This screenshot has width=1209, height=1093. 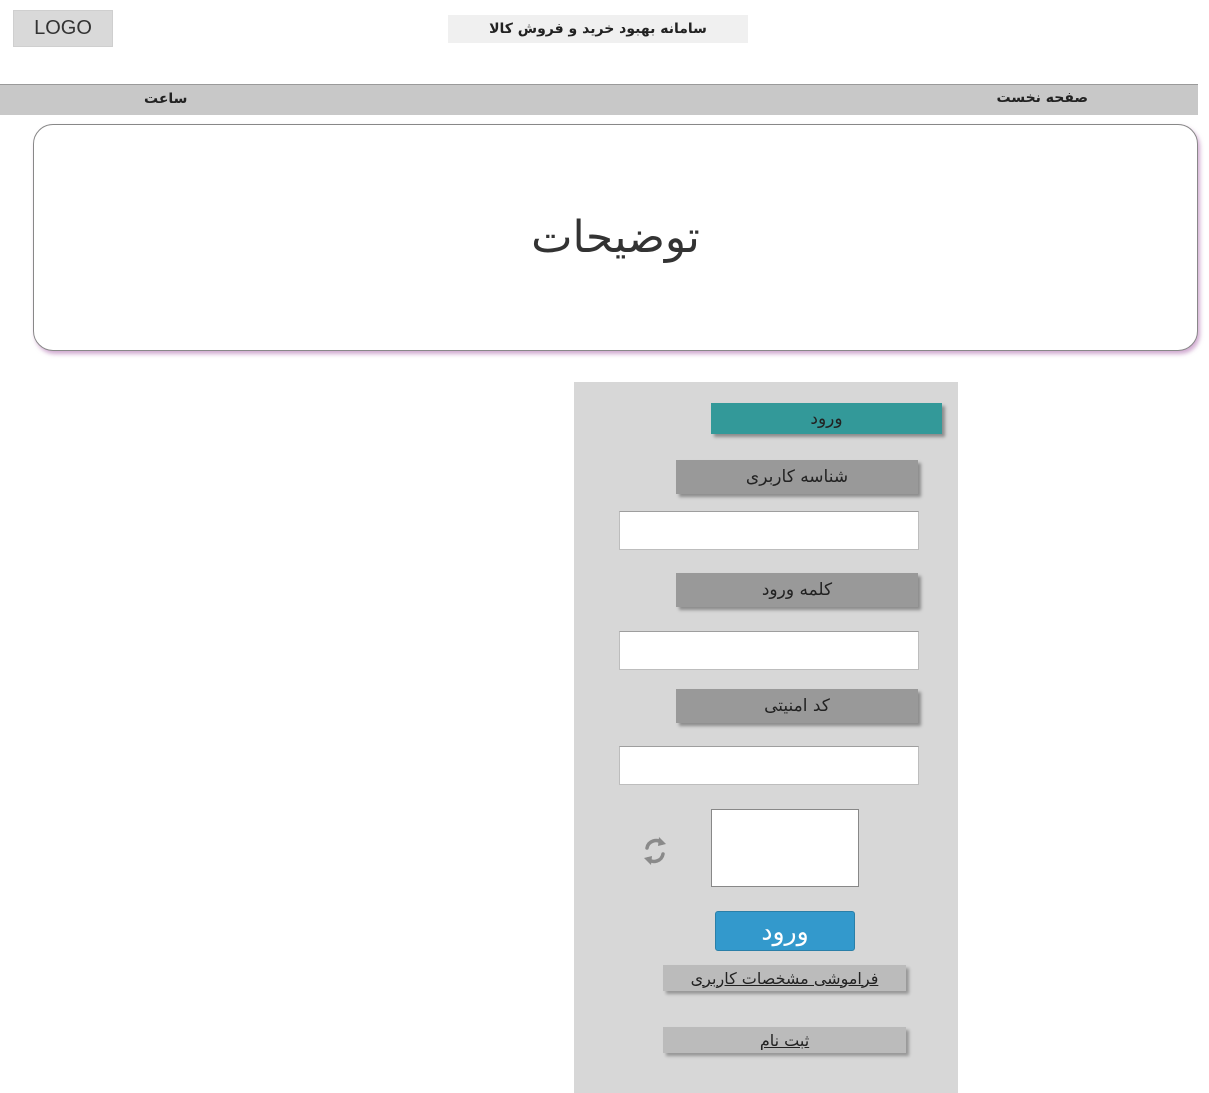 I want to click on site-title: سامانه بهبود خرید و فروش کالا, so click(x=598, y=29).